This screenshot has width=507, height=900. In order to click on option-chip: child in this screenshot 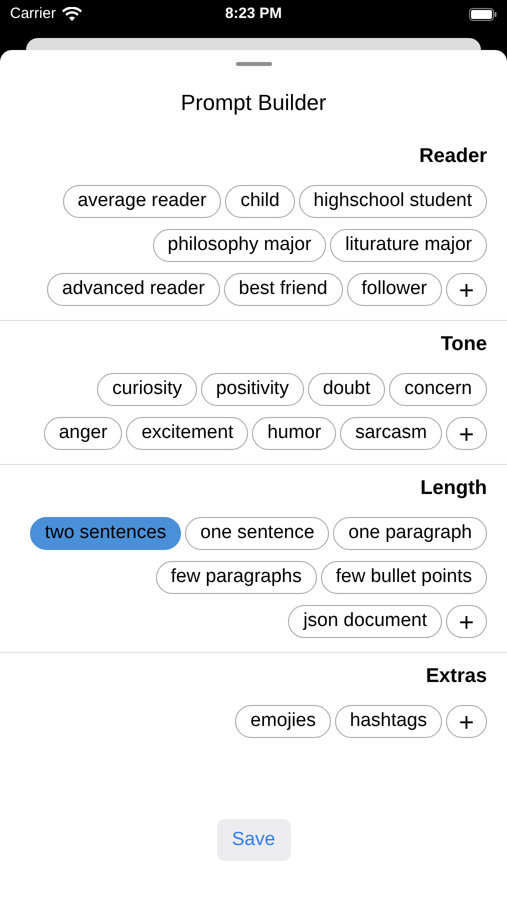, I will do `click(260, 201)`.